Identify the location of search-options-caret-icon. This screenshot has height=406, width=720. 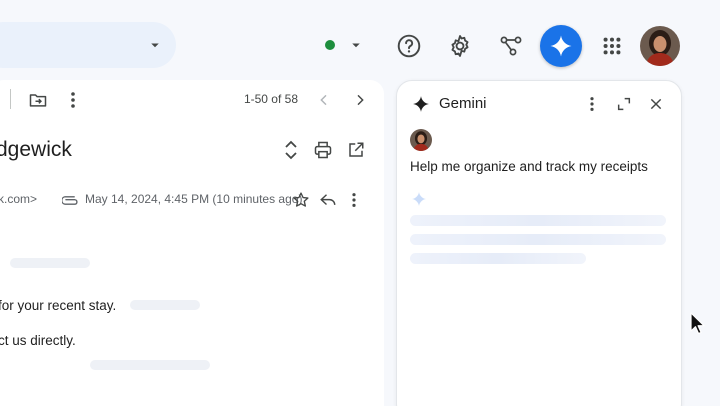
(155, 45).